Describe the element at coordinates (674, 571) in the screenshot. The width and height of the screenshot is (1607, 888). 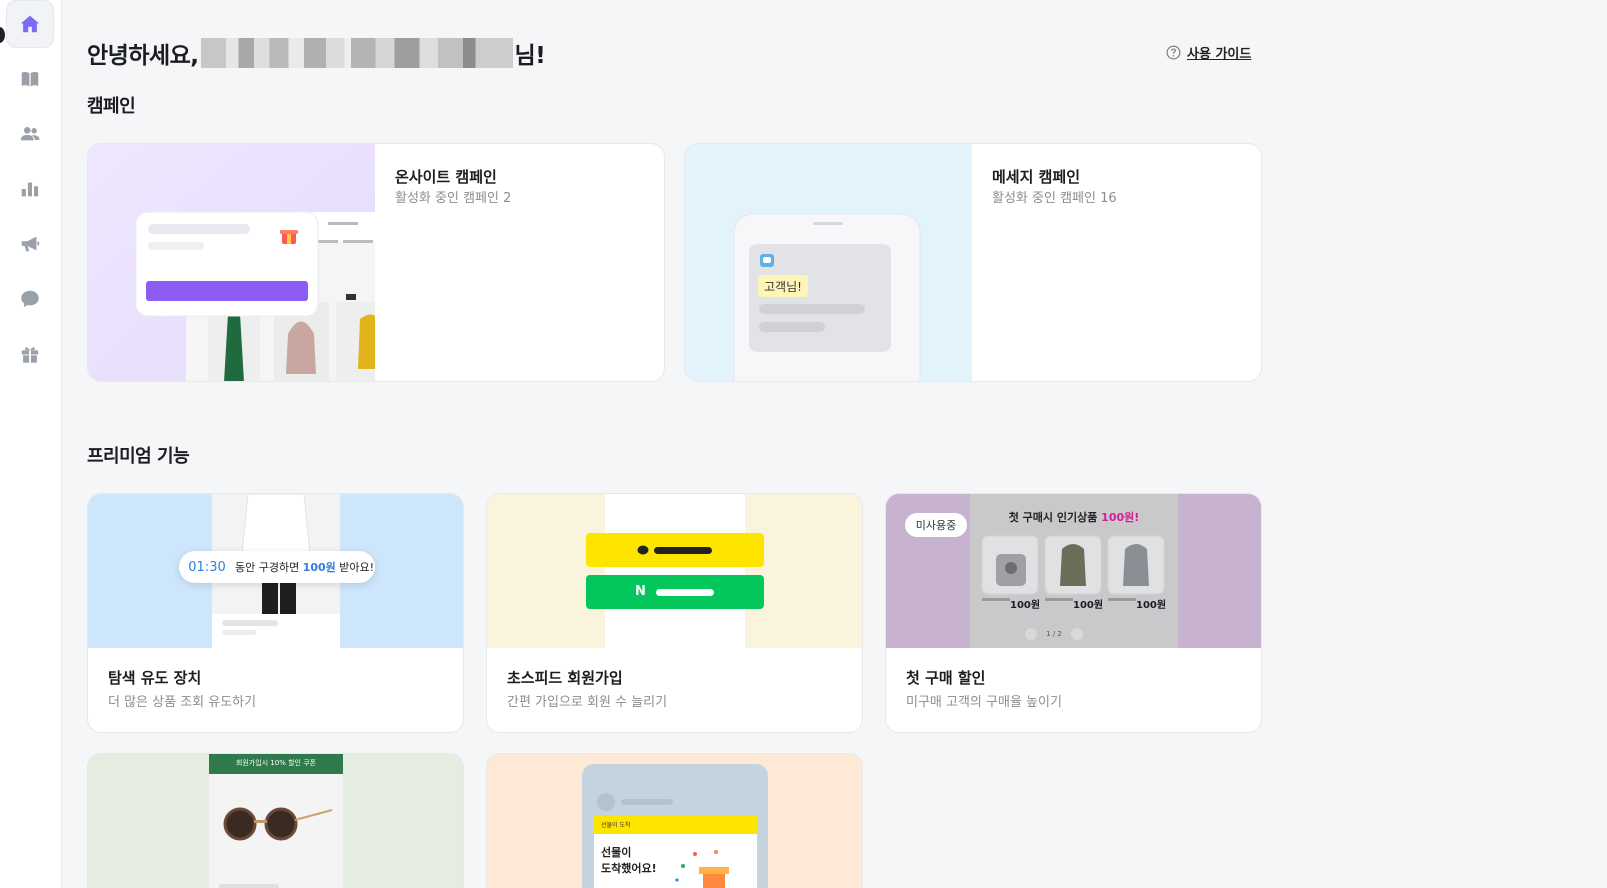
I see `speed-signup-illustration: N` at that location.